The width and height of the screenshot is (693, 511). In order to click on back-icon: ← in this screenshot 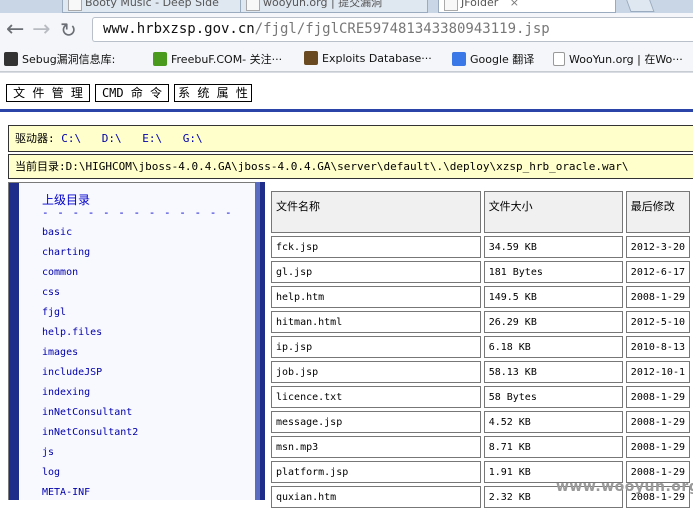, I will do `click(15, 30)`.